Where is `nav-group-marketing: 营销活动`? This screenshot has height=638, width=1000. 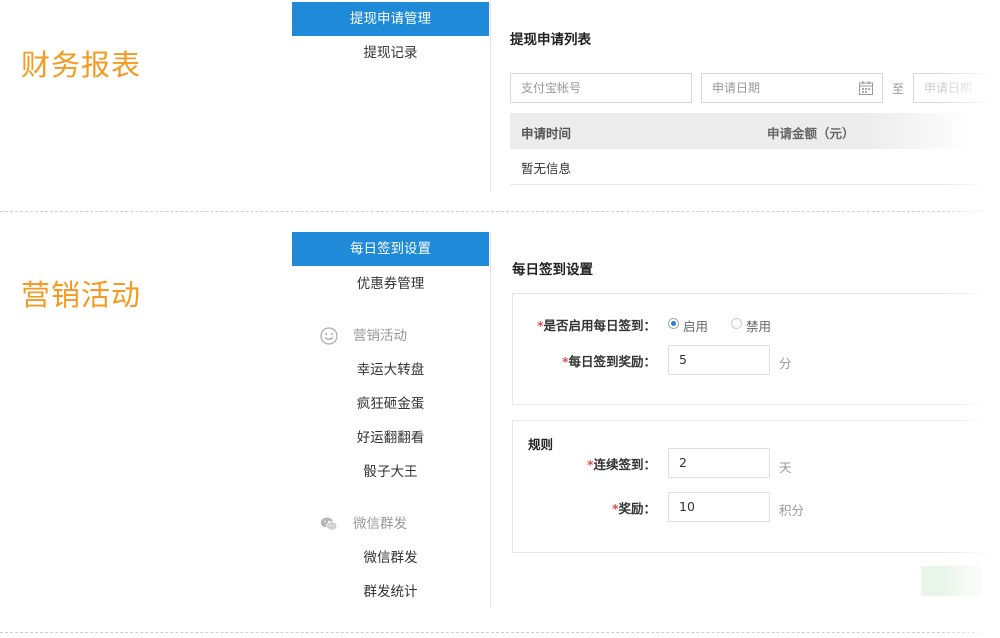
nav-group-marketing: 营销活动 is located at coordinates (390, 336).